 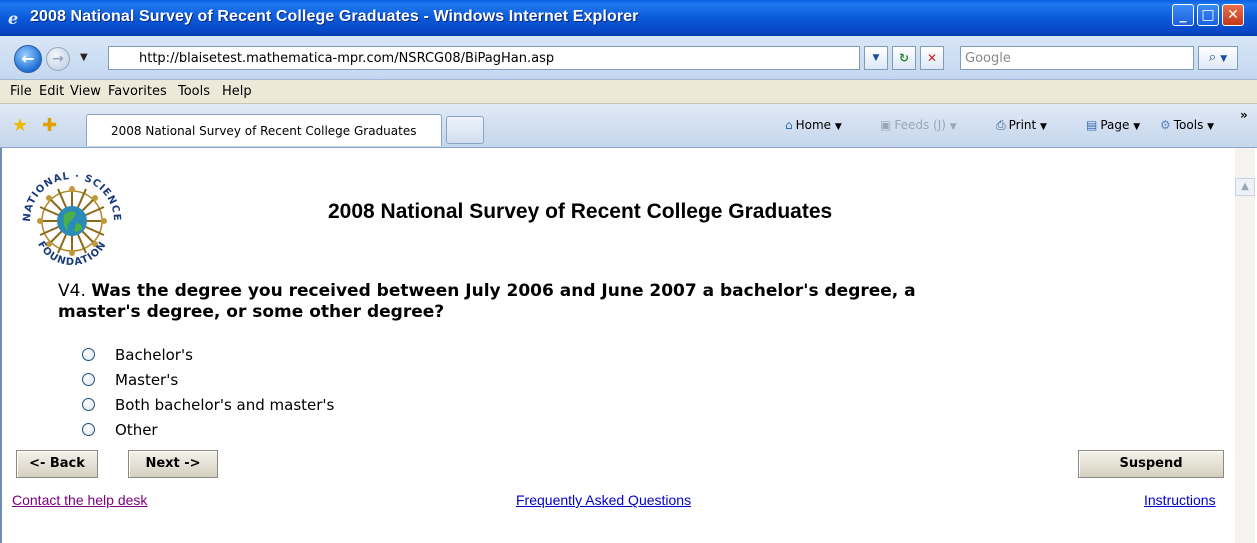 What do you see at coordinates (1245, 345) in the screenshot?
I see `vertical-scrollbar: ▲` at bounding box center [1245, 345].